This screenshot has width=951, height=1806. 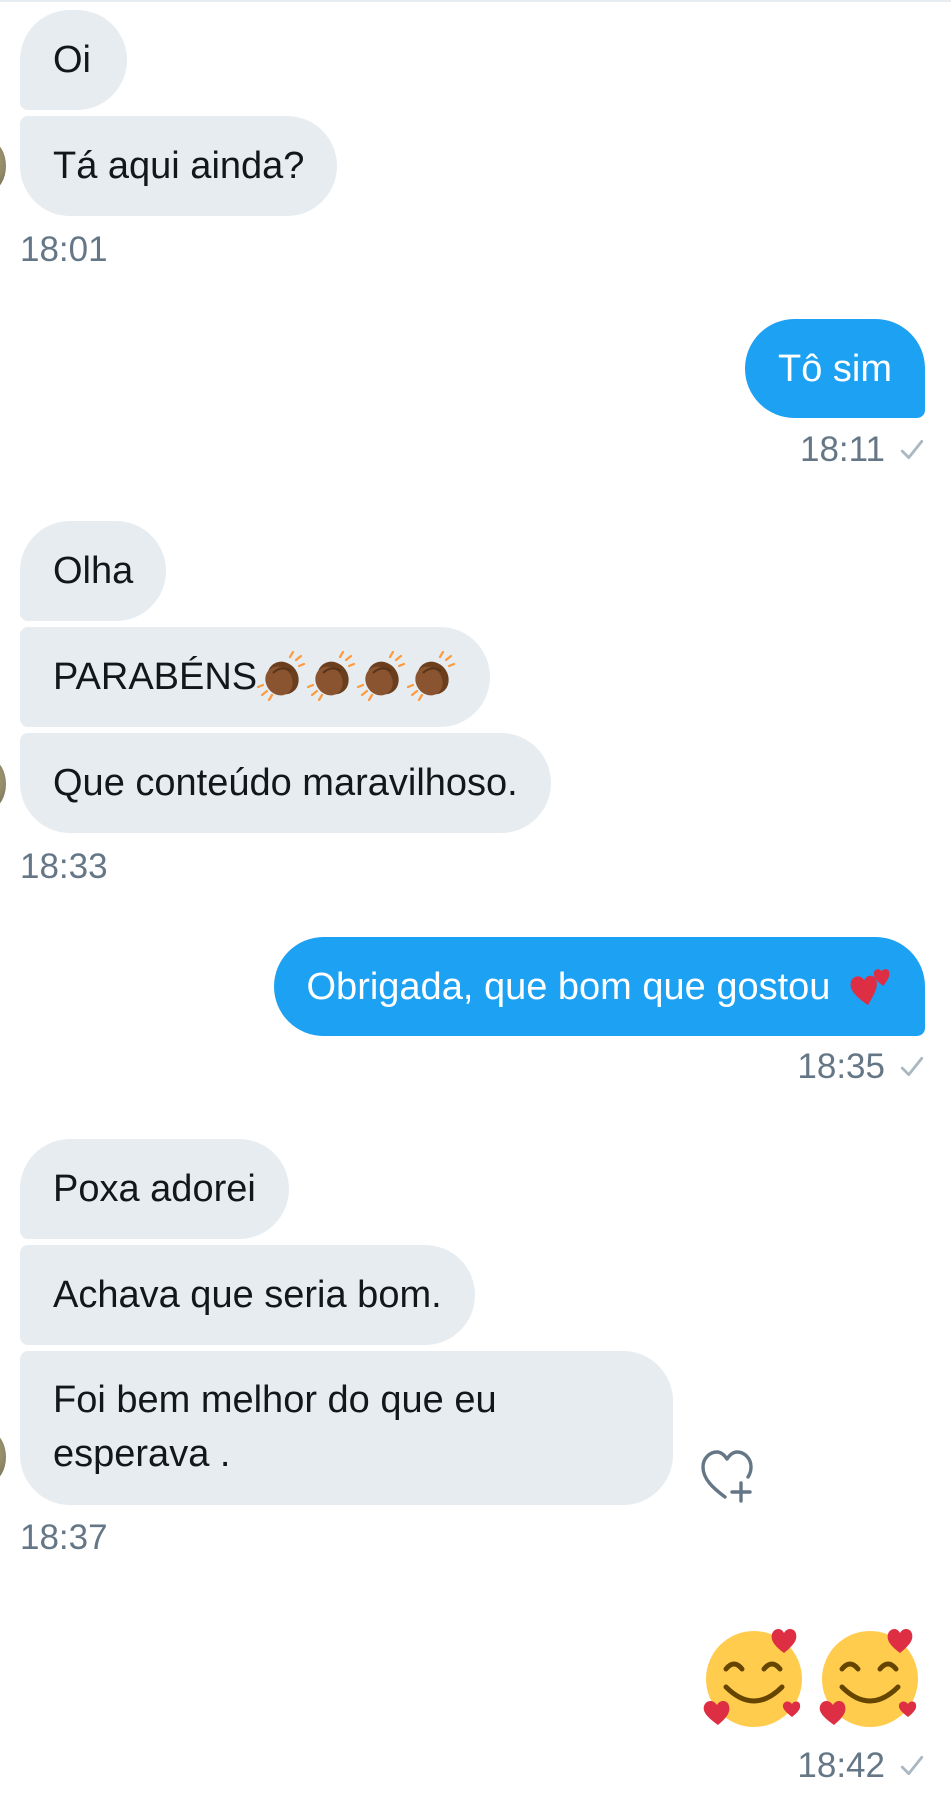 I want to click on timestamp: 18:42, so click(x=841, y=1765).